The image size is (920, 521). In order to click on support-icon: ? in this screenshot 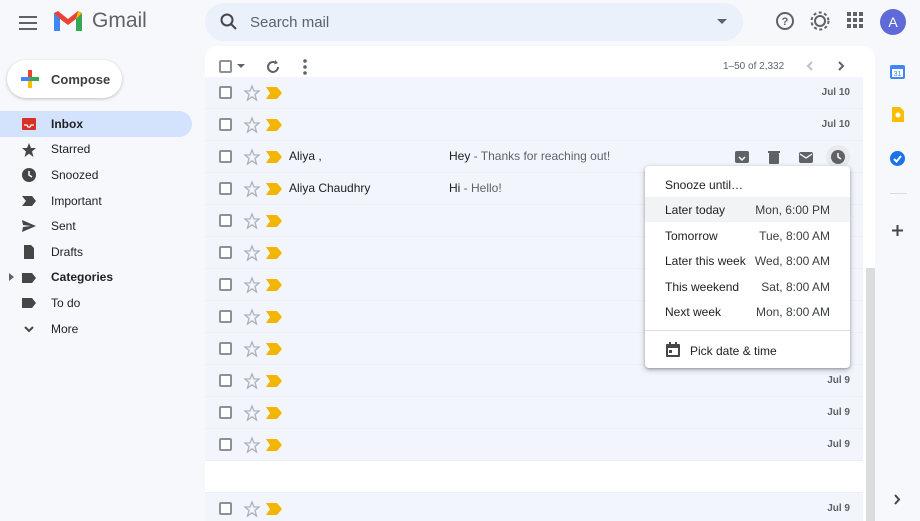, I will do `click(785, 21)`.